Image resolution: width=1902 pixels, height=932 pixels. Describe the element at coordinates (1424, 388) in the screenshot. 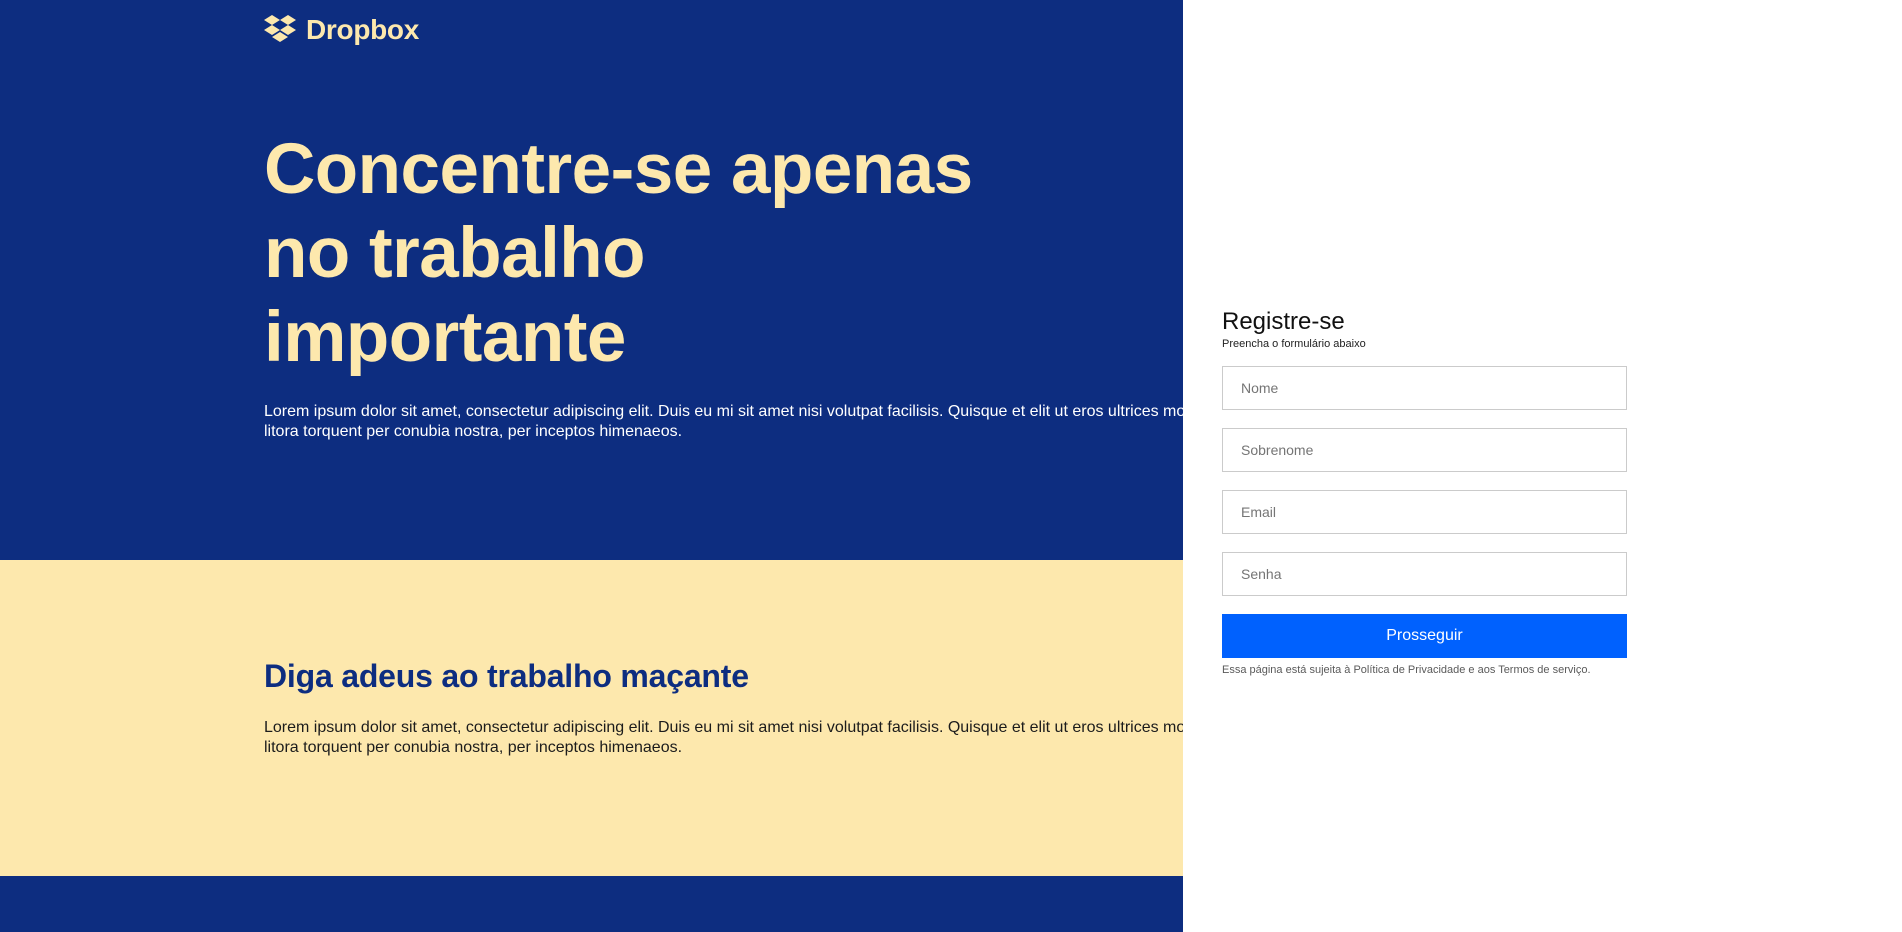

I see `first-name-input` at that location.